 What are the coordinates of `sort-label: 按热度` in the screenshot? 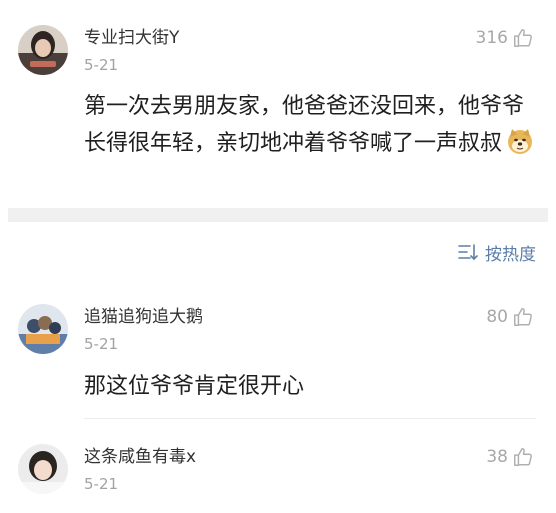 It's located at (510, 254).